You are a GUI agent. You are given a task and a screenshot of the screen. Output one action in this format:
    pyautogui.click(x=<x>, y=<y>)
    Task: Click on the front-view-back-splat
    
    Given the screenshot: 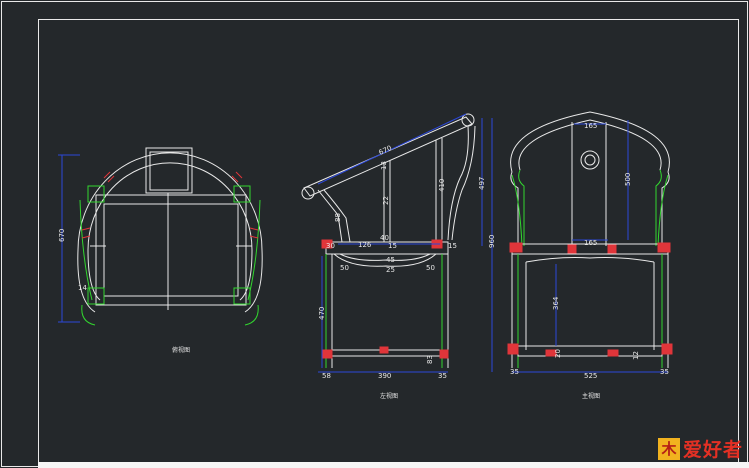 What is the action you would take?
    pyautogui.click(x=589, y=184)
    